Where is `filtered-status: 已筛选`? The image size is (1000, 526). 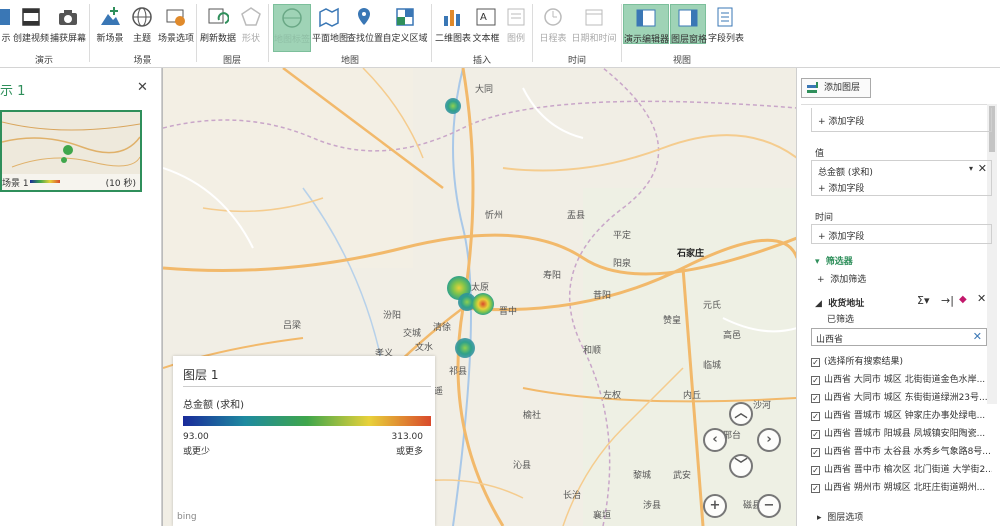
filtered-status: 已筛选 is located at coordinates (841, 320).